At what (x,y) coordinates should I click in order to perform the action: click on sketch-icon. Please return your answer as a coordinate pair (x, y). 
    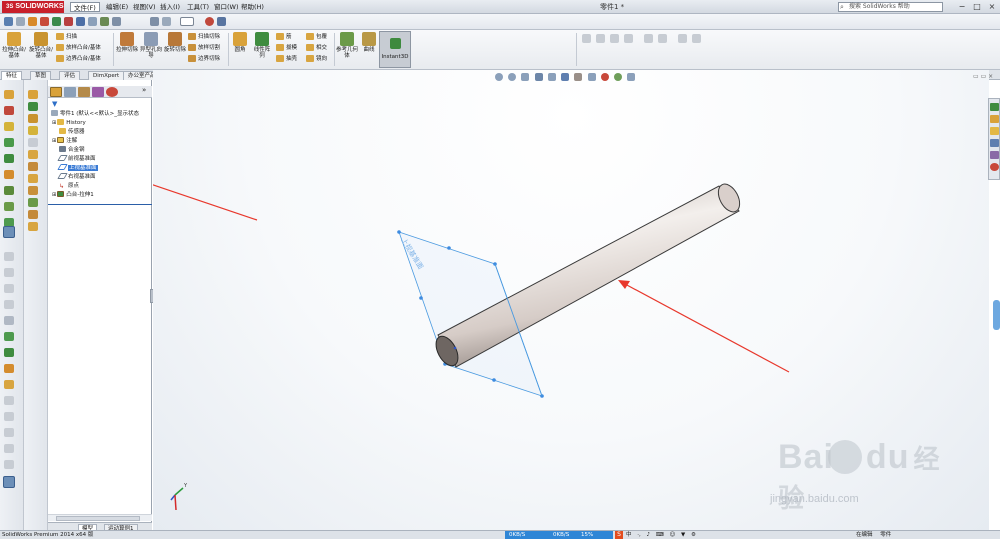
    Looking at the image, I should click on (9, 94).